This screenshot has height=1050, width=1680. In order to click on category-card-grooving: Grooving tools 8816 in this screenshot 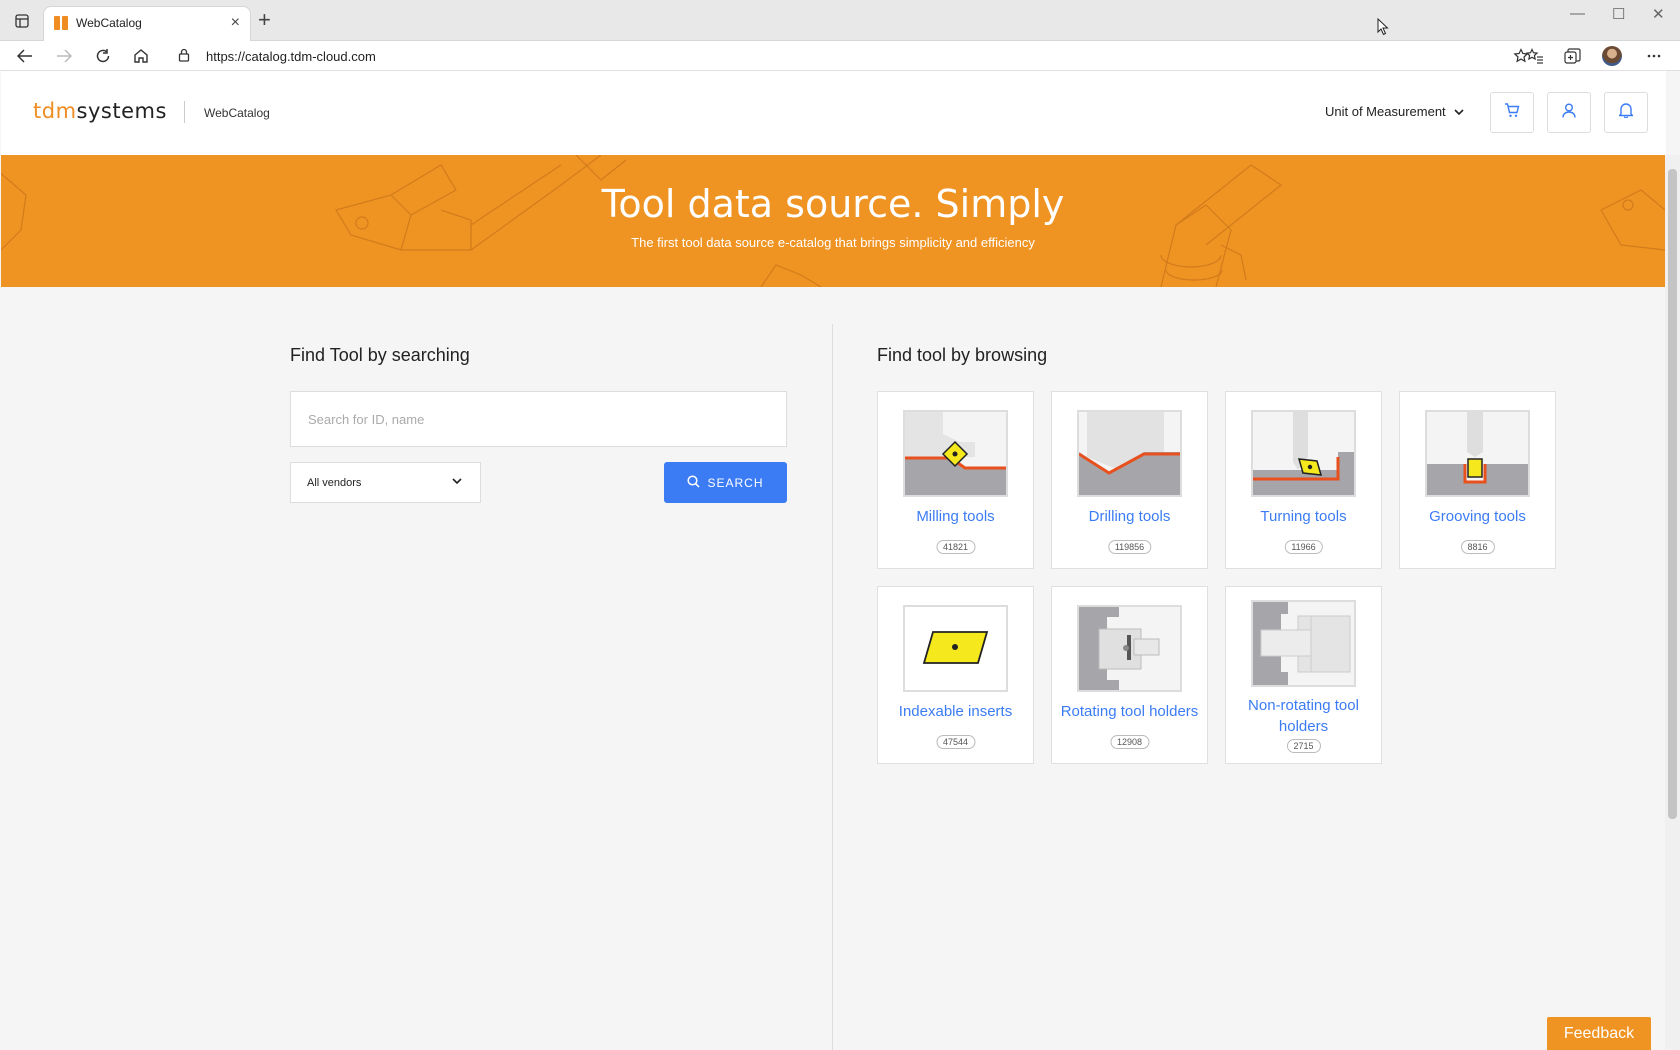, I will do `click(1477, 480)`.